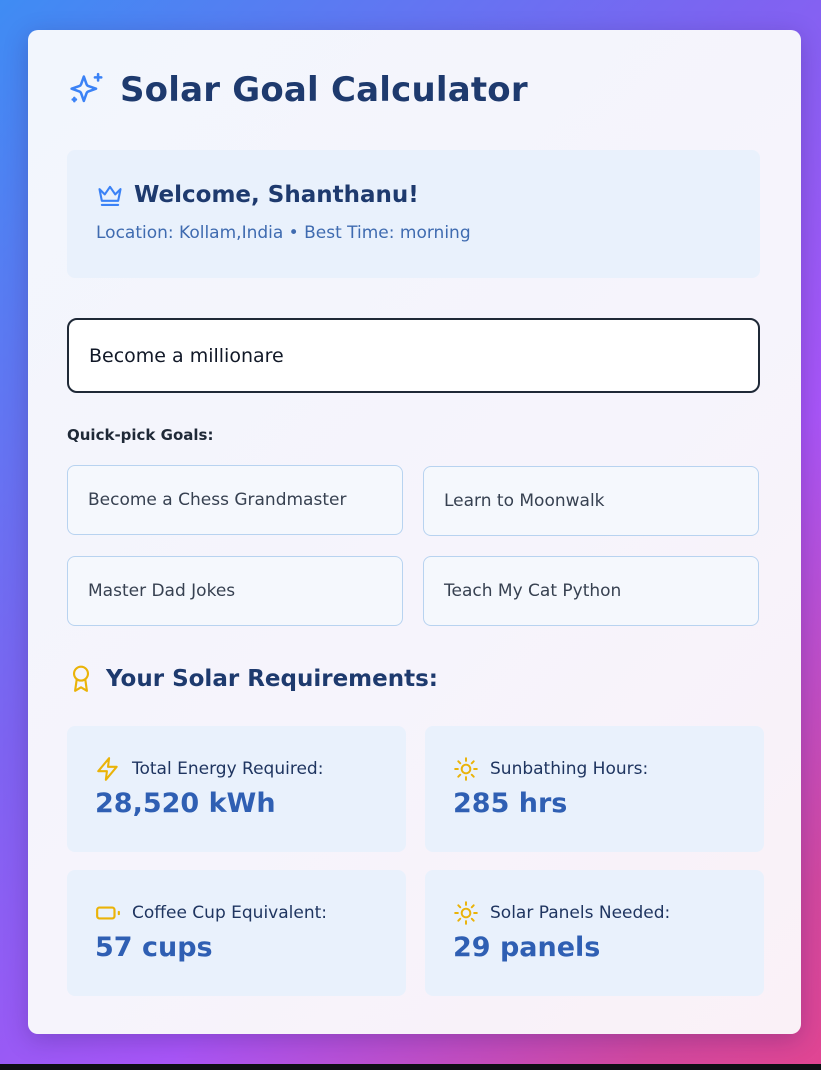 The height and width of the screenshot is (1070, 821). I want to click on stat-coffee-cups: Coffee Cup Equivalent: 57 cups, so click(236, 933).